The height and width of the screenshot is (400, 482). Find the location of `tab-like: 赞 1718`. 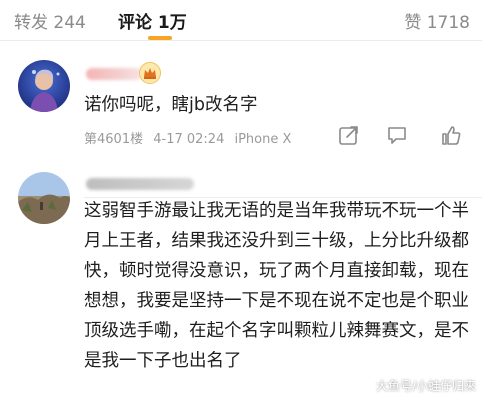

tab-like: 赞 1718 is located at coordinates (437, 20).